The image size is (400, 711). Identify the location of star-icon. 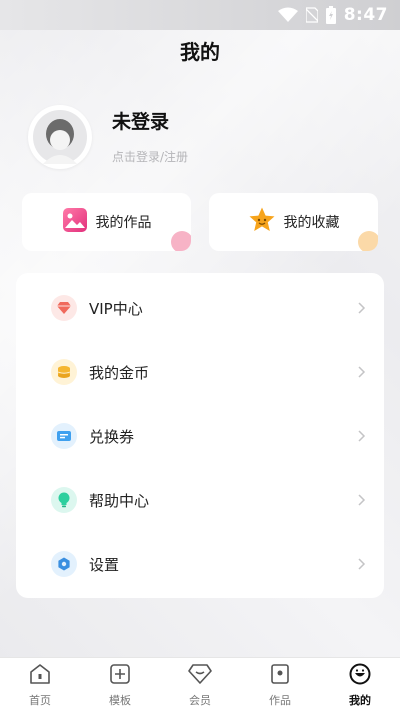
(262, 222).